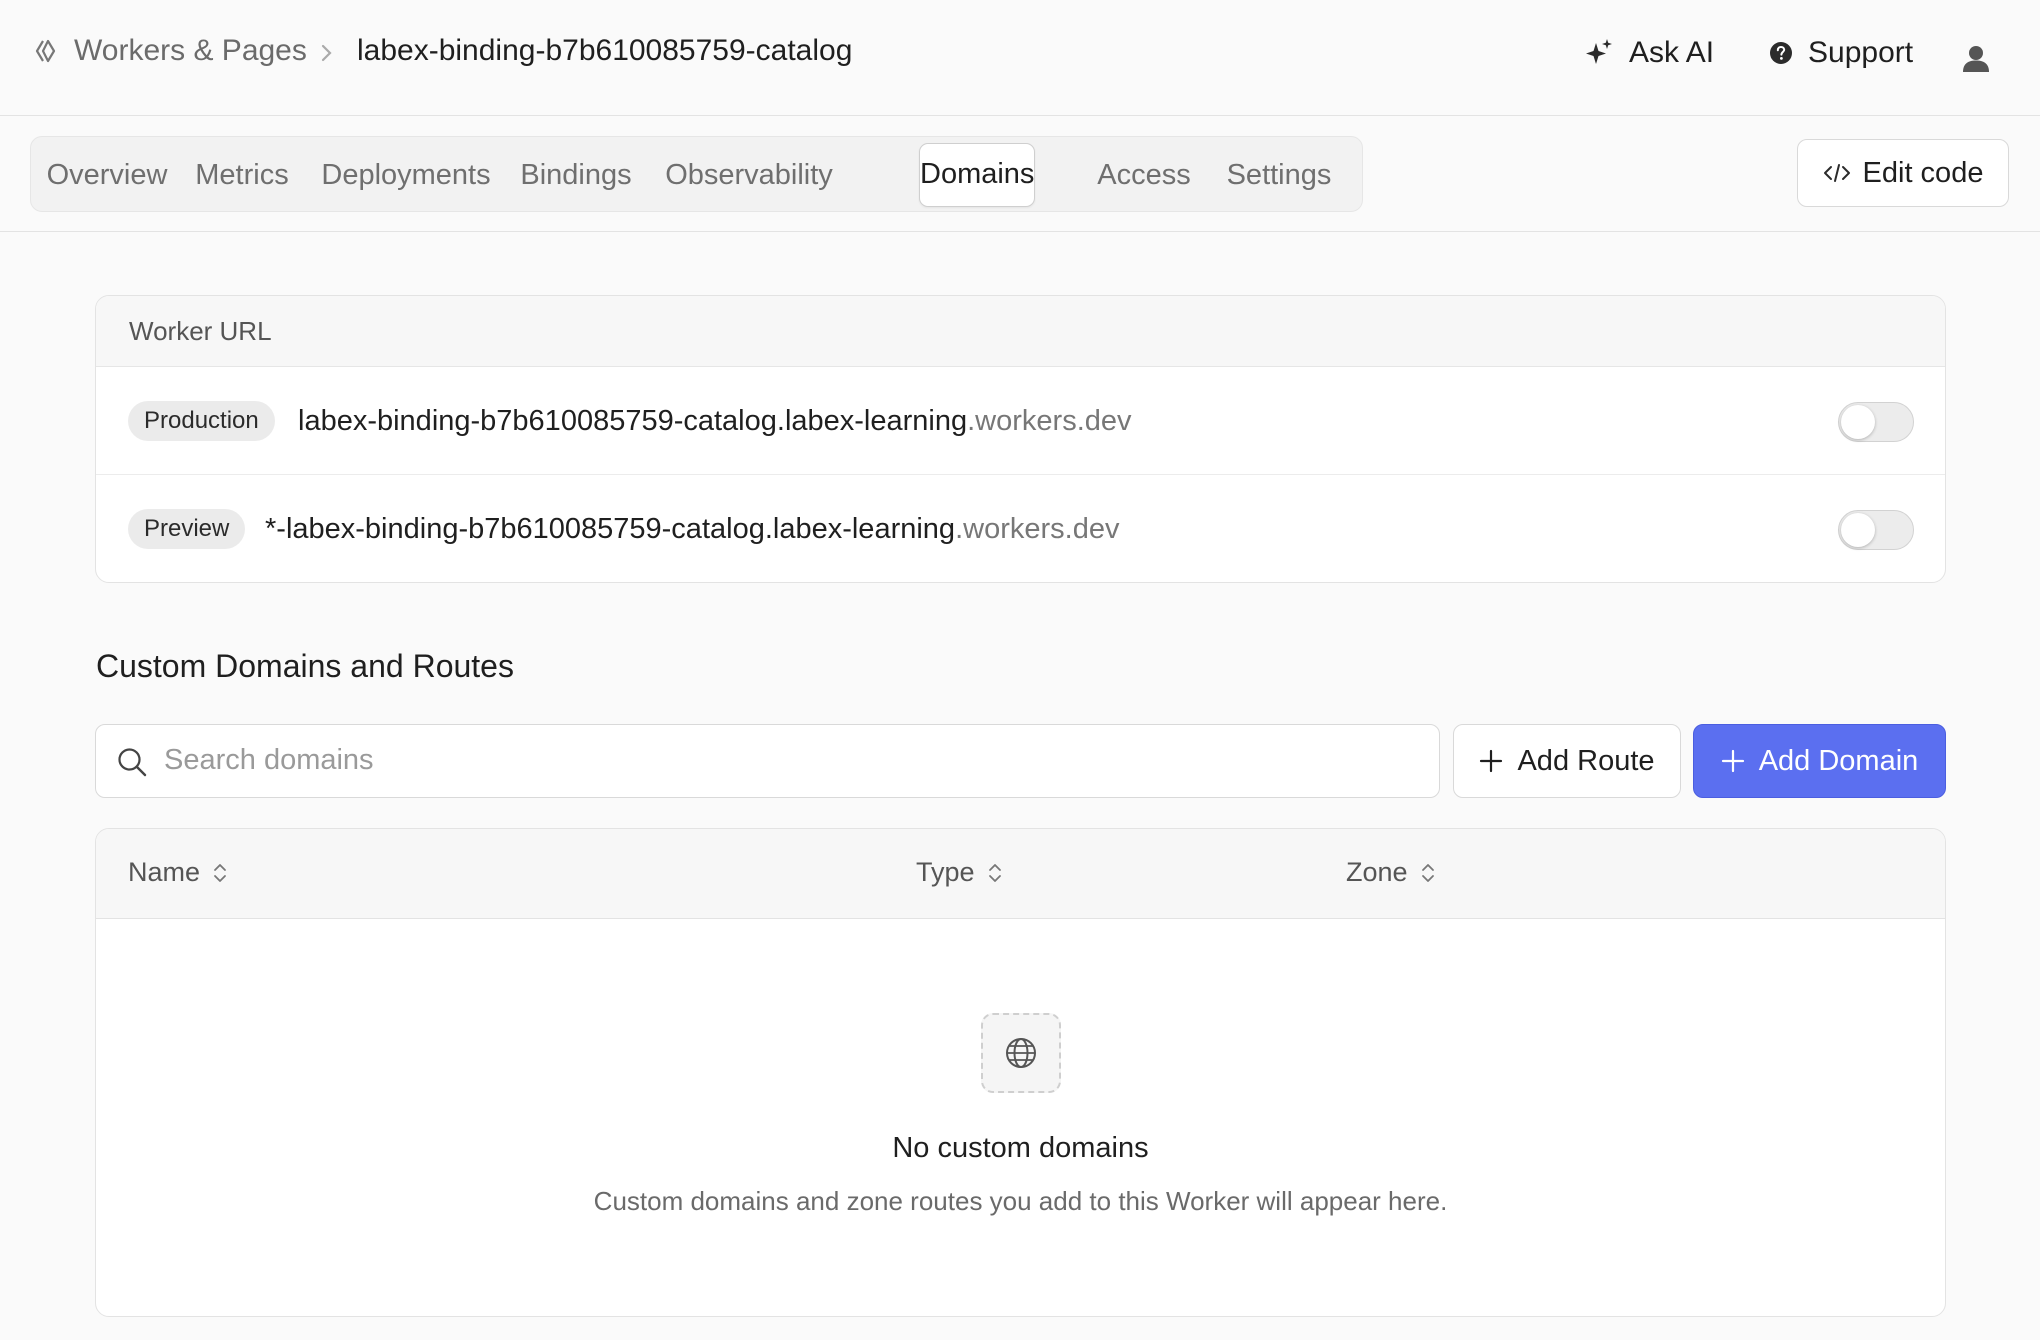 The height and width of the screenshot is (1340, 2040). I want to click on support-button: Support, so click(1840, 53).